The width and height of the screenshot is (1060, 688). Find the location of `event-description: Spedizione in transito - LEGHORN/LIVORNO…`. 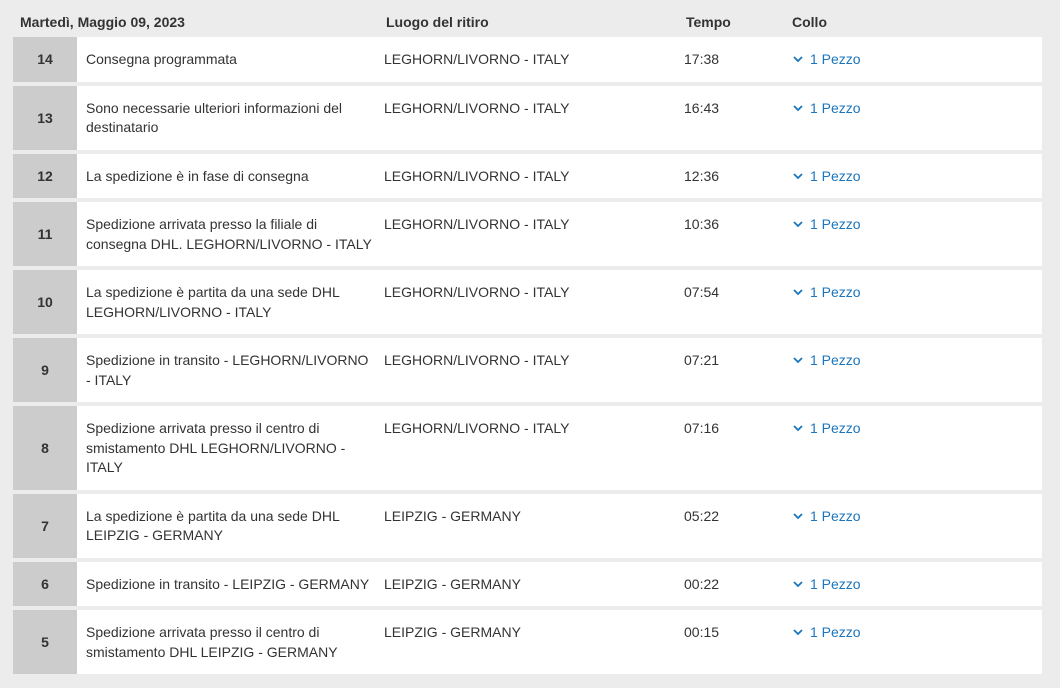

event-description: Spedizione in transito - LEGHORN/LIVORNO… is located at coordinates (227, 370).